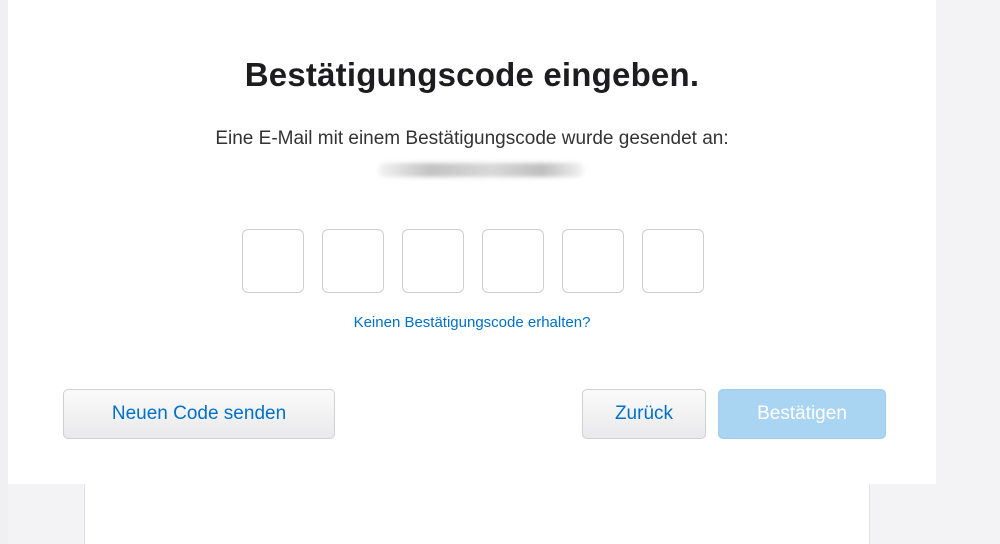 This screenshot has width=1000, height=544. I want to click on confirm-button: Bestätigen, so click(802, 414).